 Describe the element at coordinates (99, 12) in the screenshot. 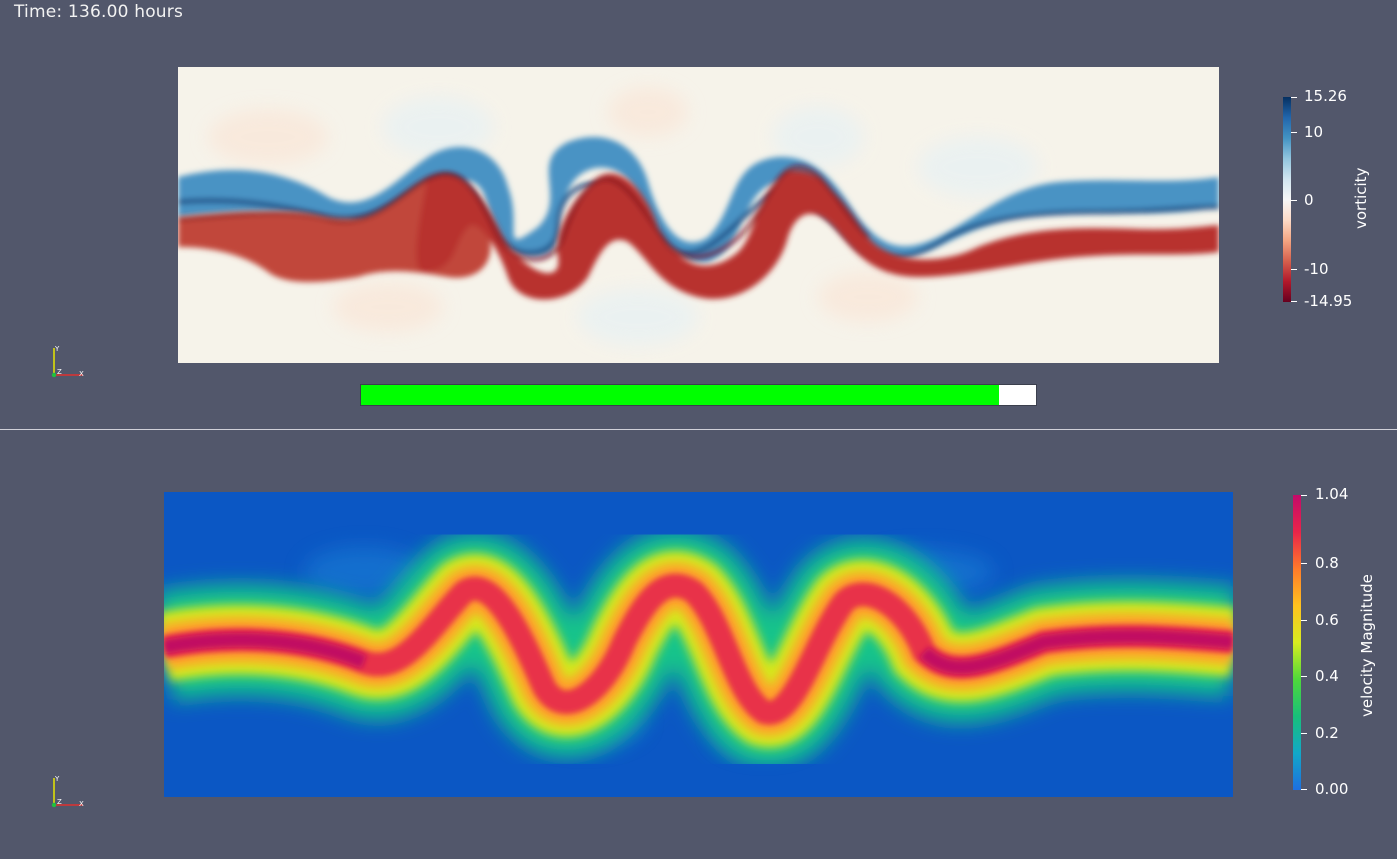

I see `time-label: Time: 136.00 hours` at that location.